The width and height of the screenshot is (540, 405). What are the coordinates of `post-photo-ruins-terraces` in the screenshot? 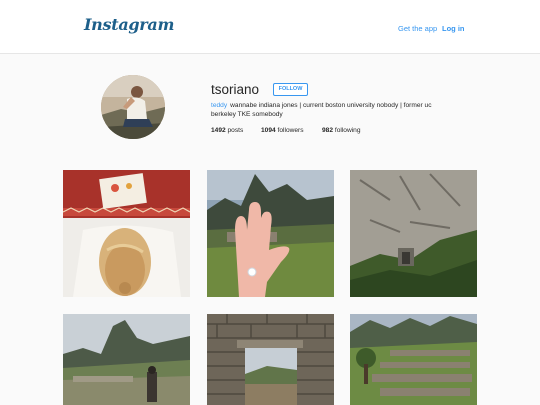 It's located at (413, 359).